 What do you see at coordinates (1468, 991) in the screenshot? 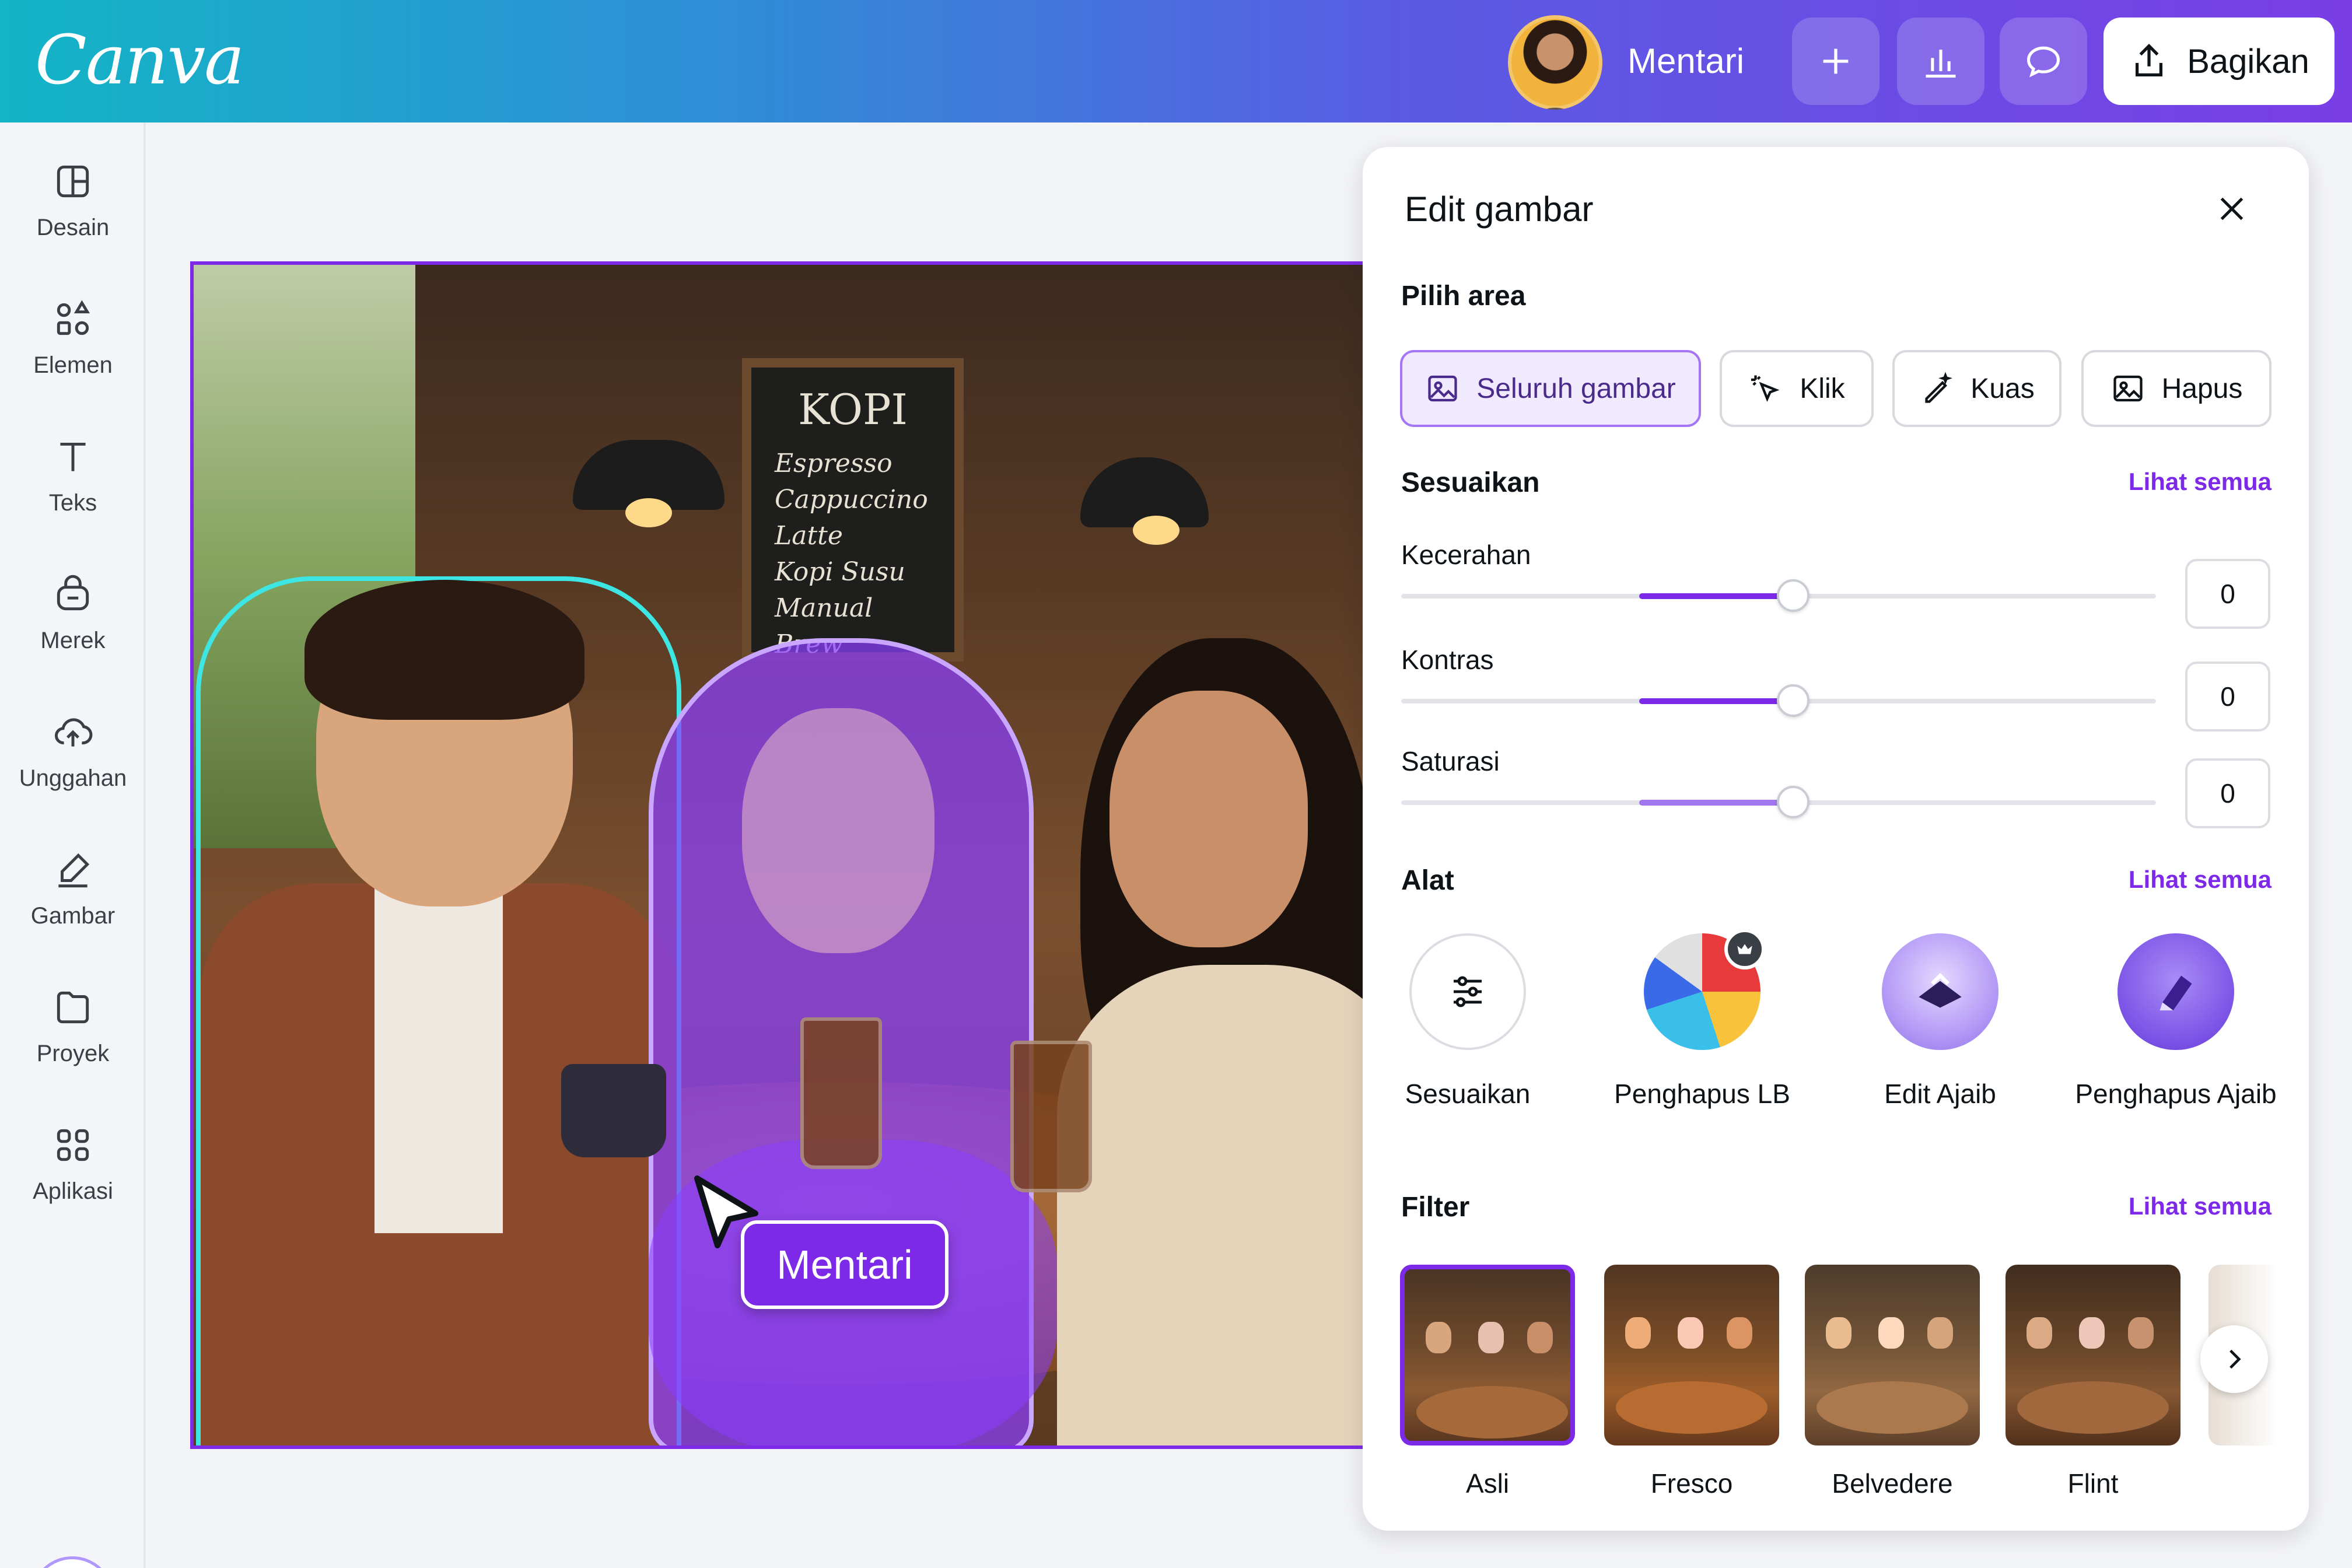
I see `sliders-icon` at bounding box center [1468, 991].